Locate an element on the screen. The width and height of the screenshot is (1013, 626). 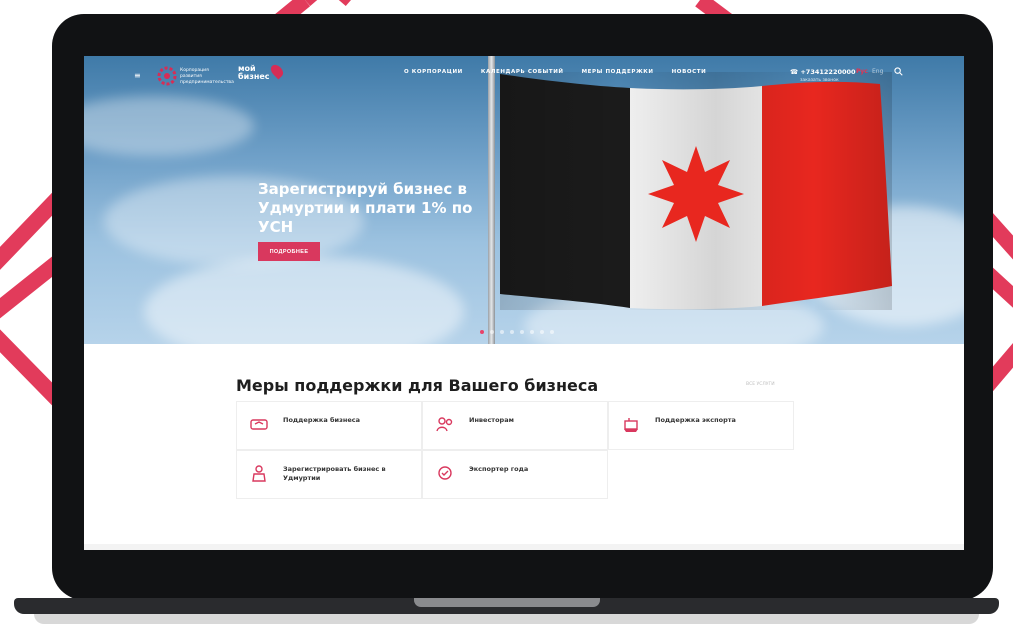
callback-link: заказать звонок is located at coordinates (819, 80).